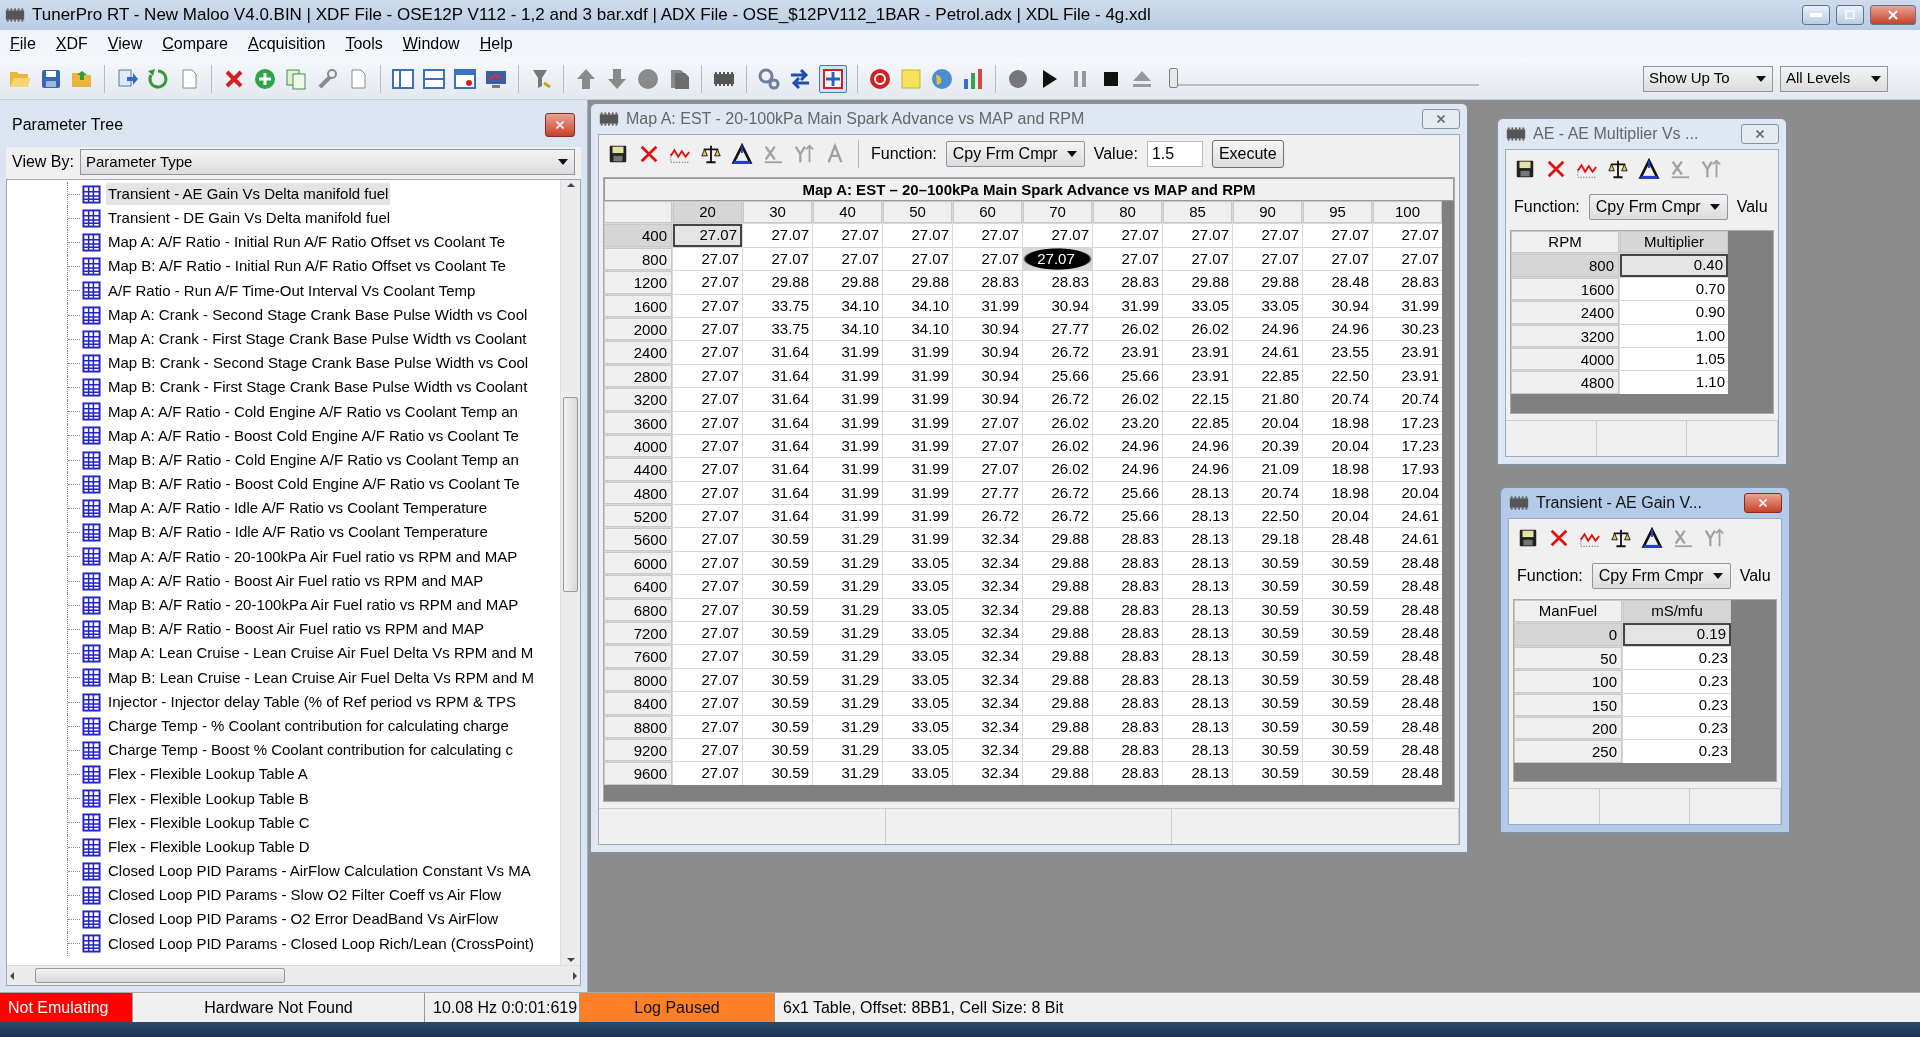  What do you see at coordinates (305, 895) in the screenshot?
I see `tree-item: Closed Loop PID Params - Slow O2 Filter Coeff vs Air Flow` at bounding box center [305, 895].